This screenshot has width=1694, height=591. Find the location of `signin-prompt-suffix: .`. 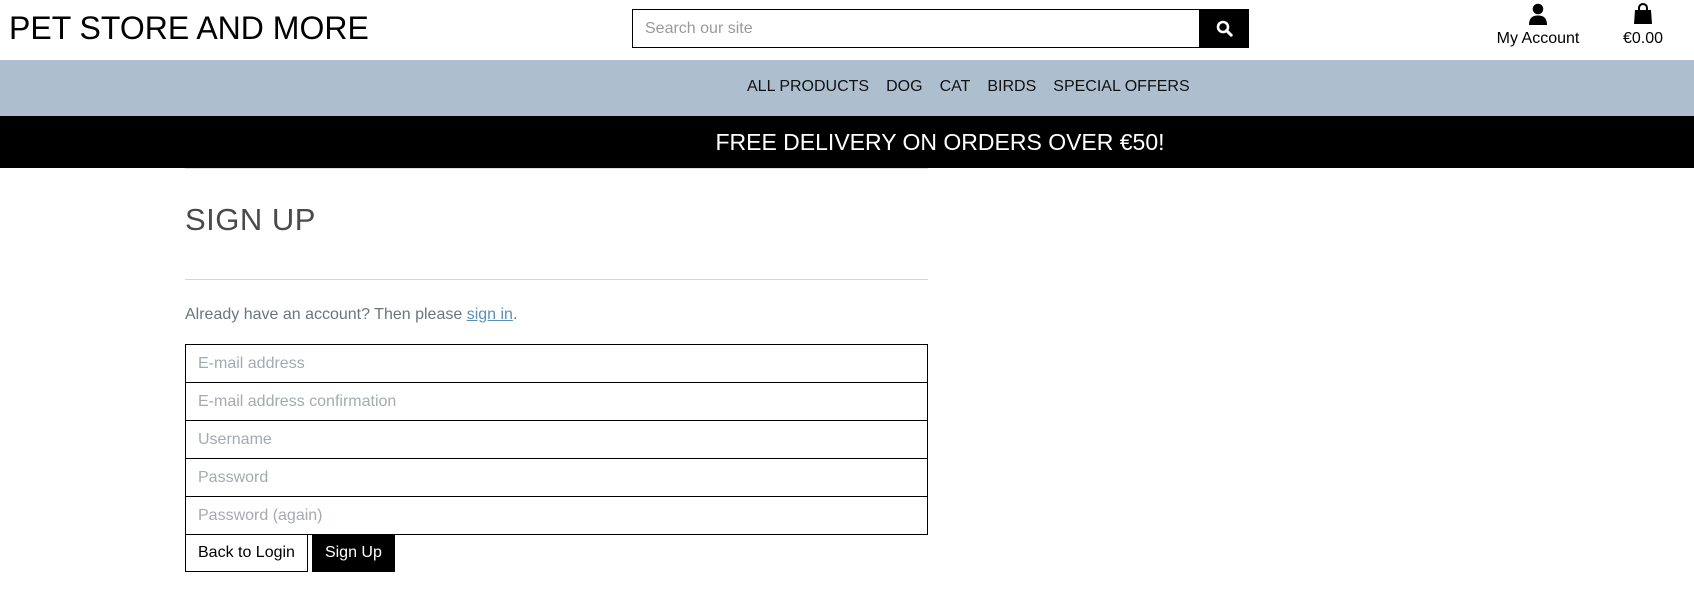

signin-prompt-suffix: . is located at coordinates (515, 314).